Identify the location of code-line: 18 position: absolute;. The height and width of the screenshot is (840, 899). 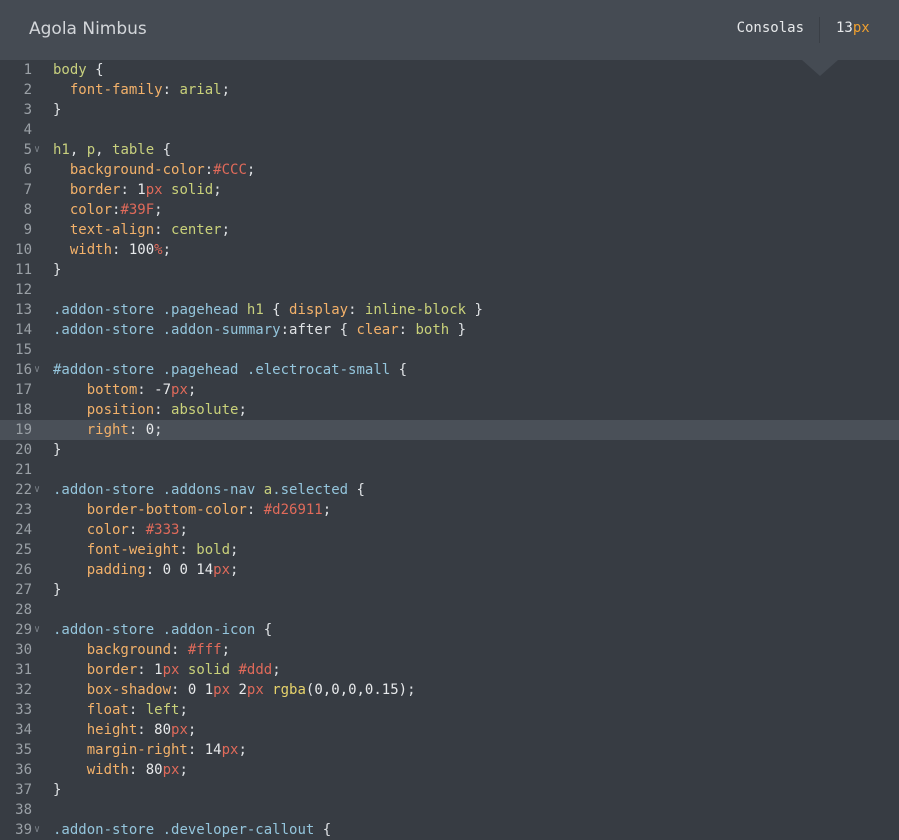
(449, 410).